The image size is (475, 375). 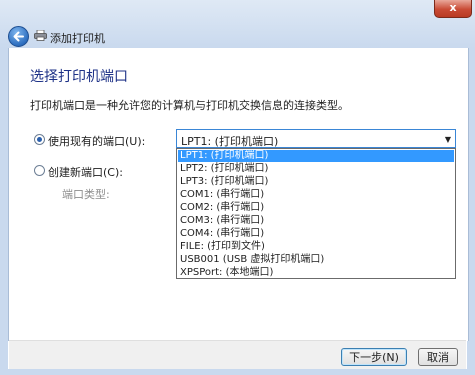 I want to click on window-border-left, so click(x=4, y=211).